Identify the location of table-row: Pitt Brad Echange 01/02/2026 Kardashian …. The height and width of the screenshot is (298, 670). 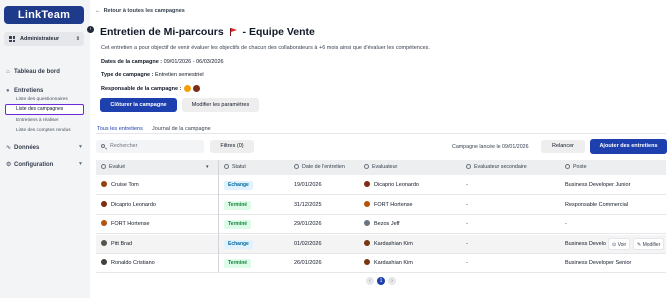
(381, 244).